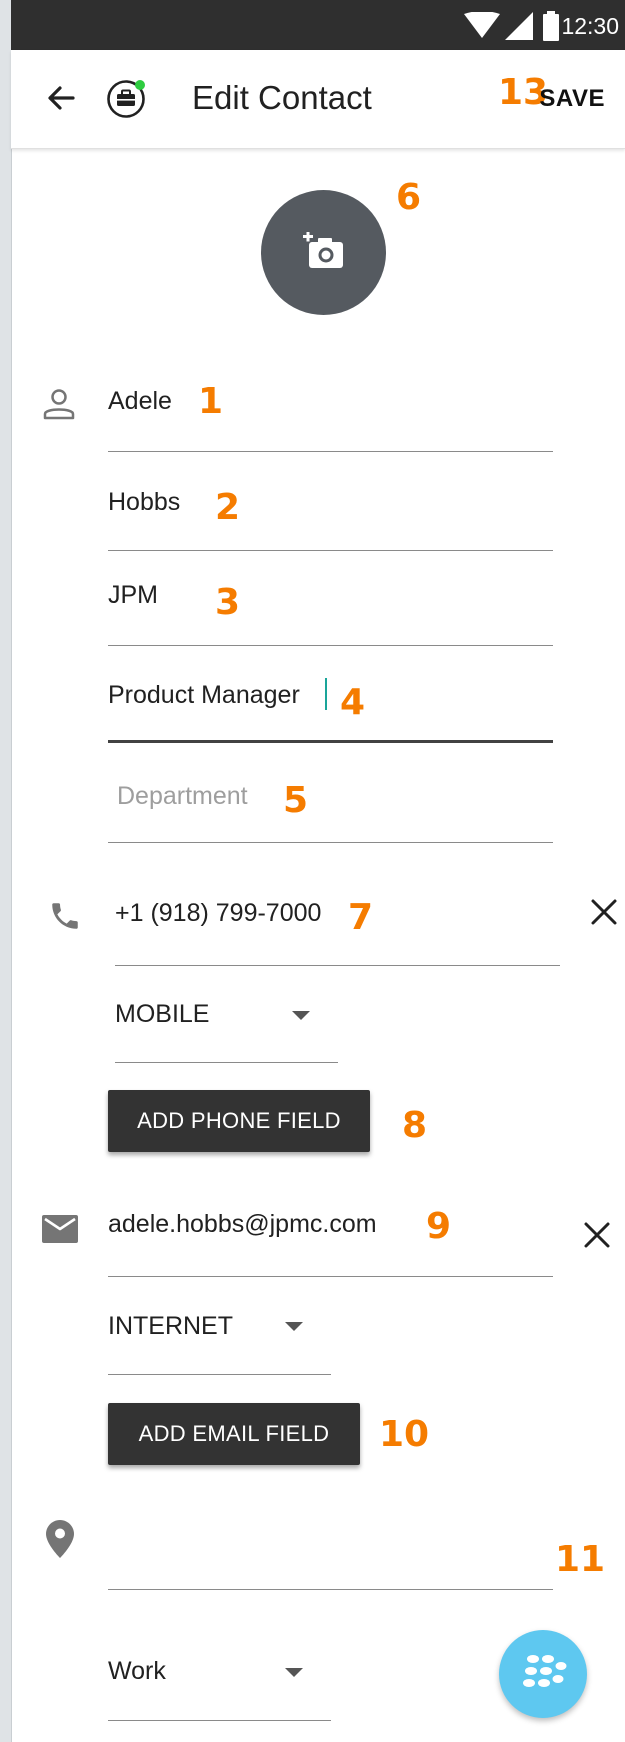 This screenshot has width=625, height=1742. What do you see at coordinates (140, 401) in the screenshot?
I see `first-name-field: Adele` at bounding box center [140, 401].